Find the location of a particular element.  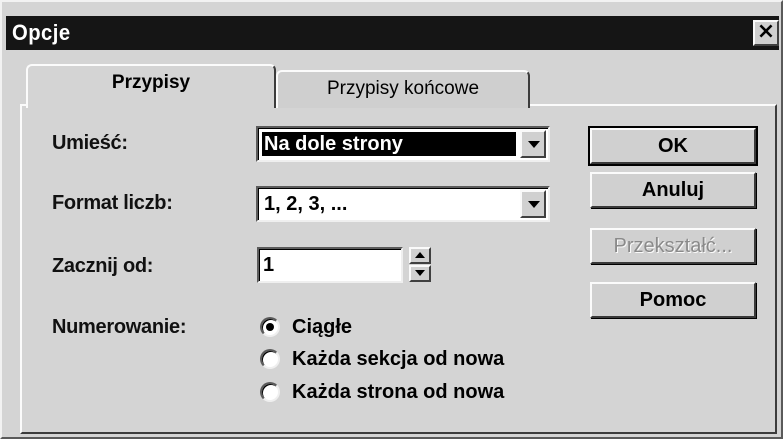

numbering-radio-each-section is located at coordinates (270, 359).